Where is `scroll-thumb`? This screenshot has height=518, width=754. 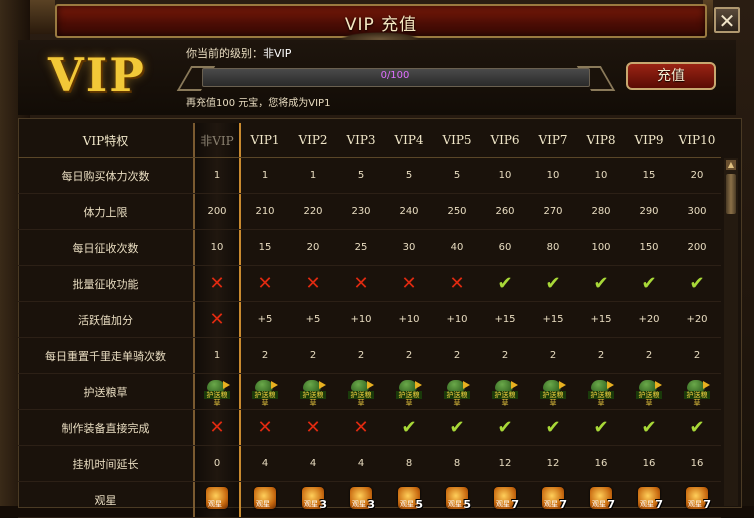
scroll-thumb is located at coordinates (731, 194).